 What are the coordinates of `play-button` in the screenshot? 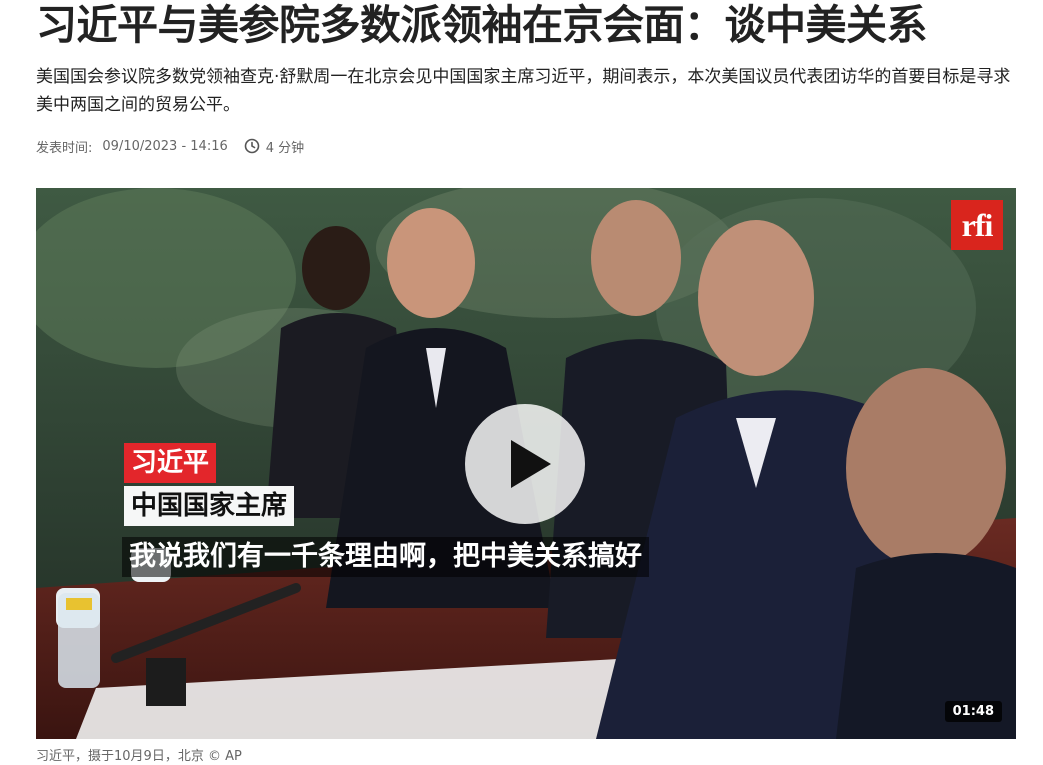 It's located at (525, 464).